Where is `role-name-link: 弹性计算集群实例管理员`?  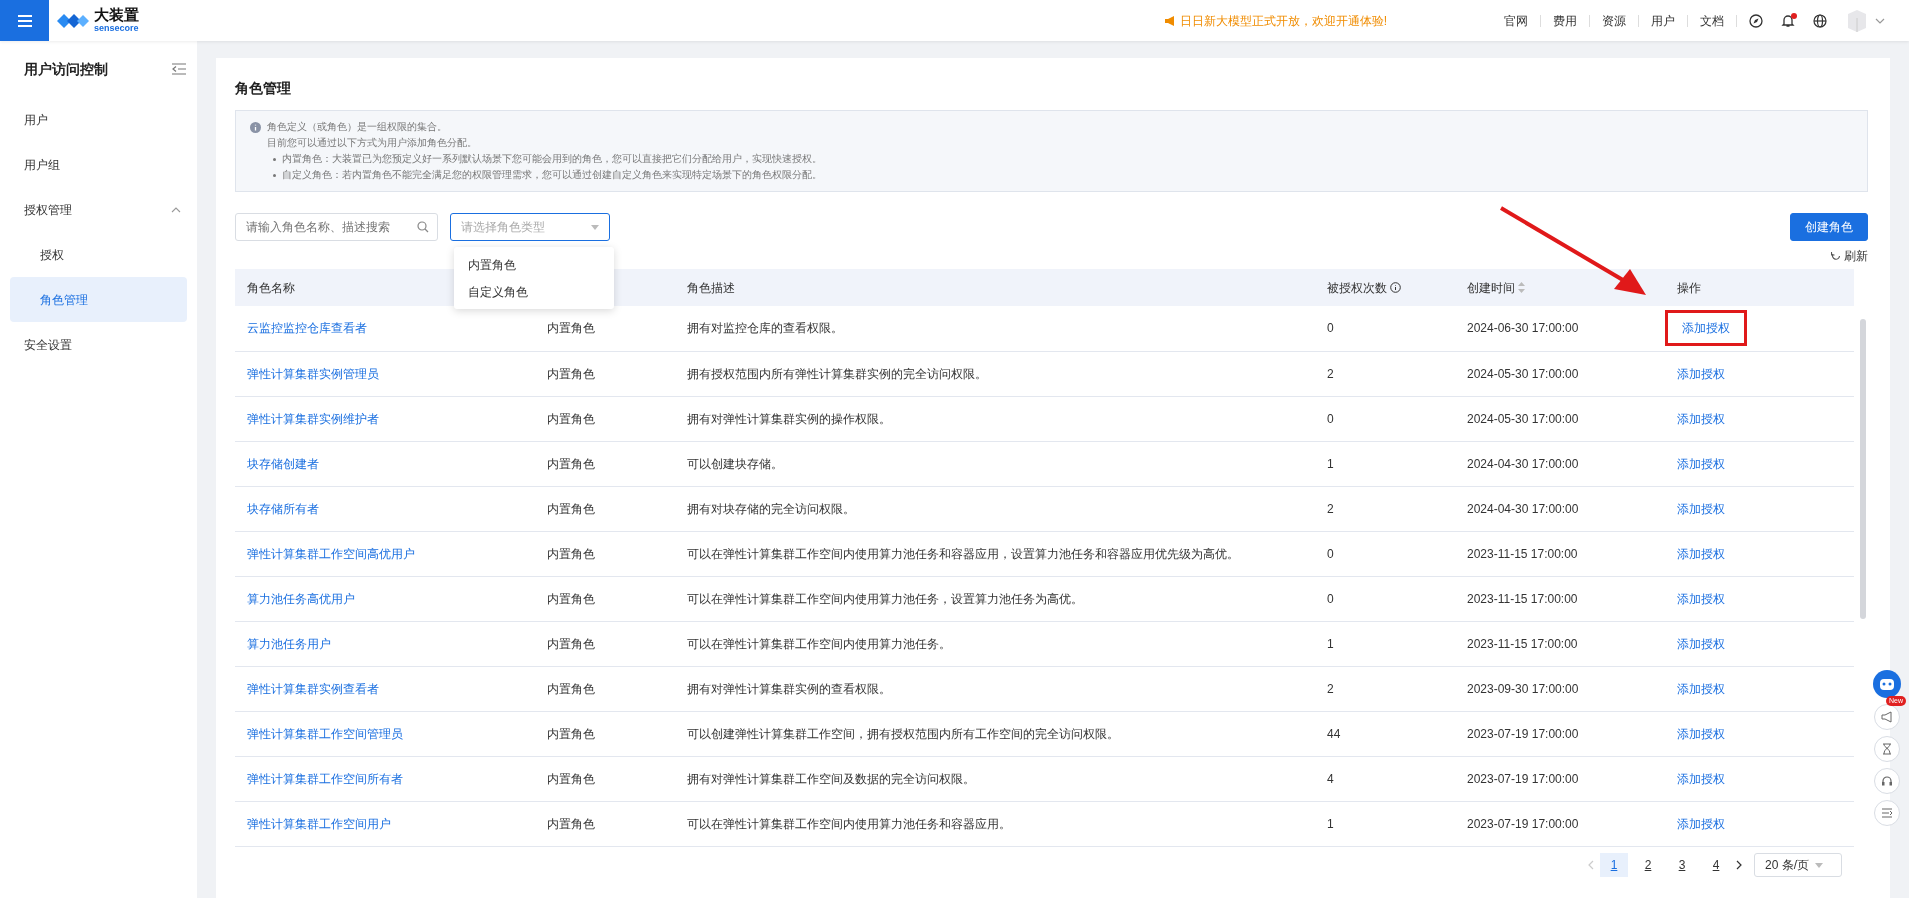
role-name-link: 弹性计算集群实例管理员 is located at coordinates (313, 373).